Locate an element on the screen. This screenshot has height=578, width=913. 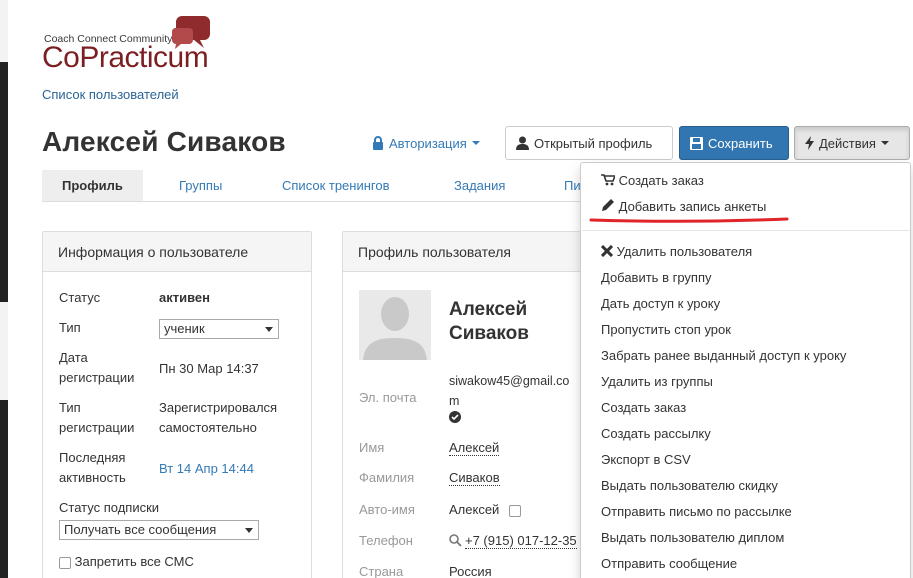
reg-type-label: Тип регистрации is located at coordinates (97, 417).